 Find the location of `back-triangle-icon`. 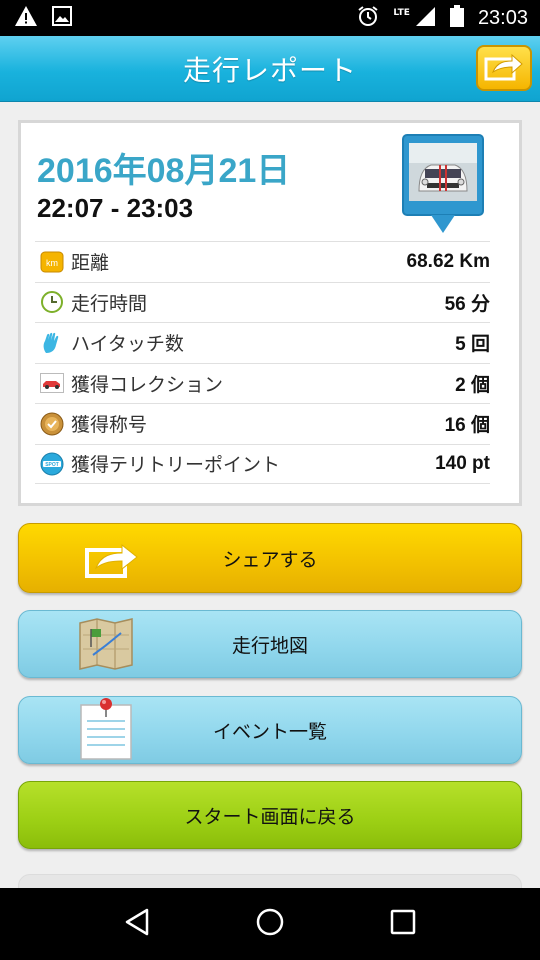

back-triangle-icon is located at coordinates (137, 924).